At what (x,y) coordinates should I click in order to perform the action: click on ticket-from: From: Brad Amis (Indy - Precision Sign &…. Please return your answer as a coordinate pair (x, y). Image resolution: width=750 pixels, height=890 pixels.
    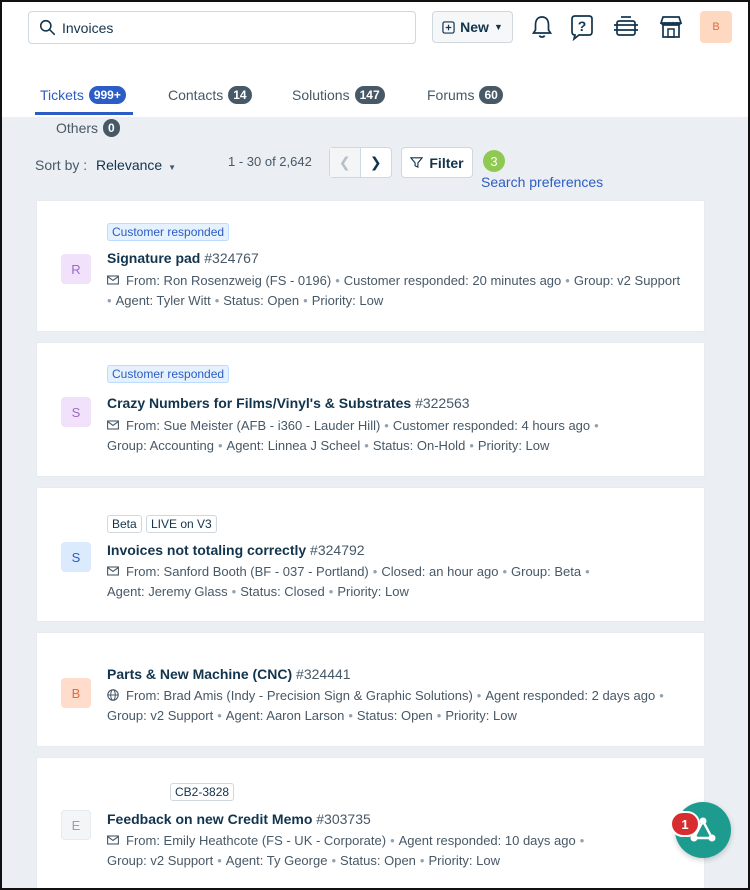
    Looking at the image, I should click on (299, 695).